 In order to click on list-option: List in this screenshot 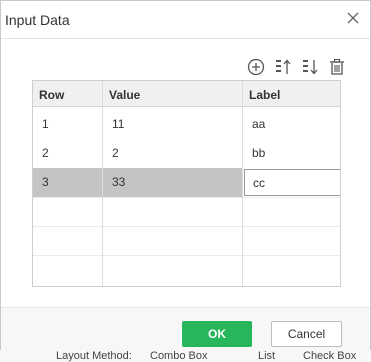, I will do `click(266, 356)`.